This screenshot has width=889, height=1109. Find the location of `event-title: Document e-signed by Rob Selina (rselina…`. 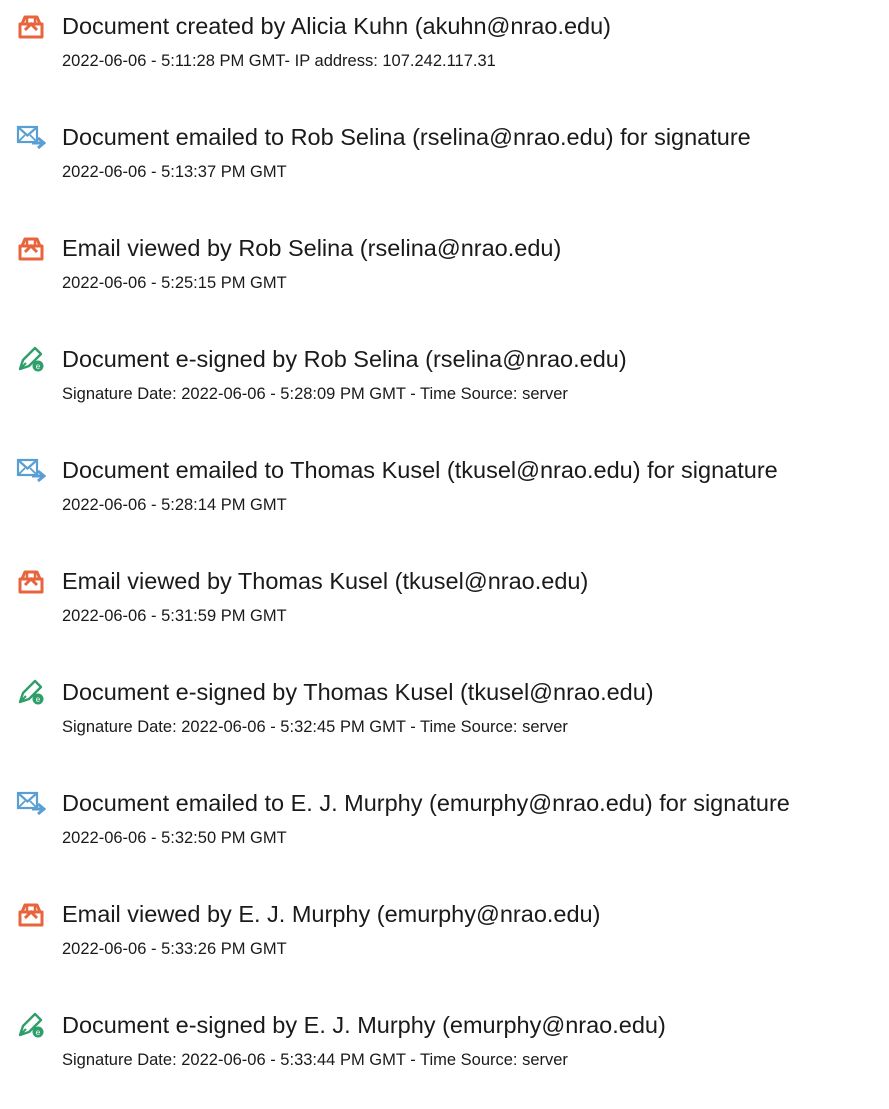

event-title: Document e-signed by Rob Selina (rselina… is located at coordinates (344, 359).